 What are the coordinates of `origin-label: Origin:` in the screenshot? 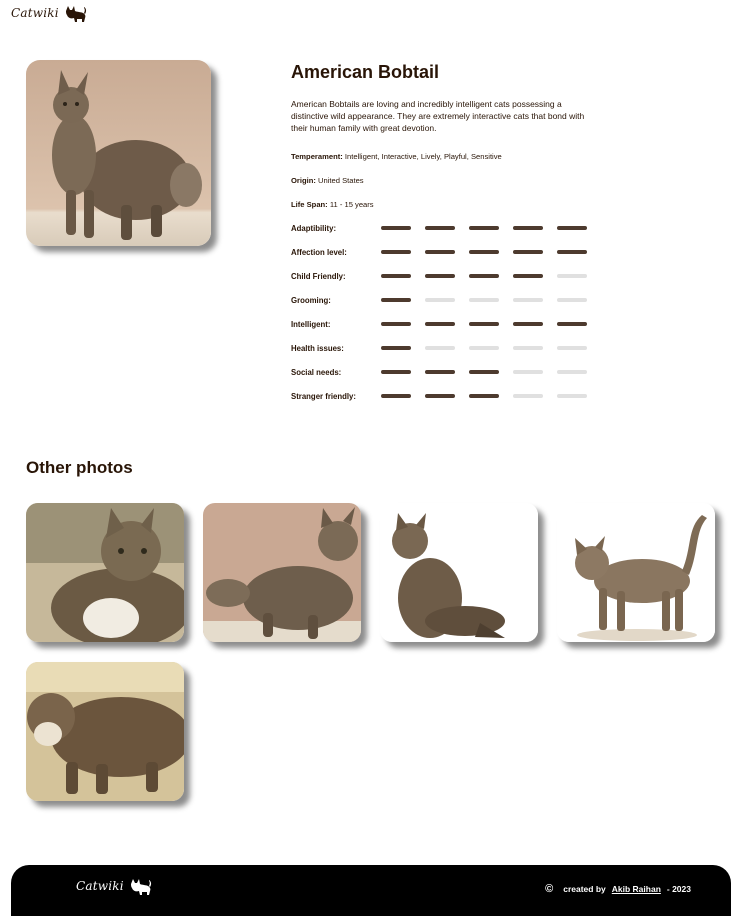 It's located at (303, 180).